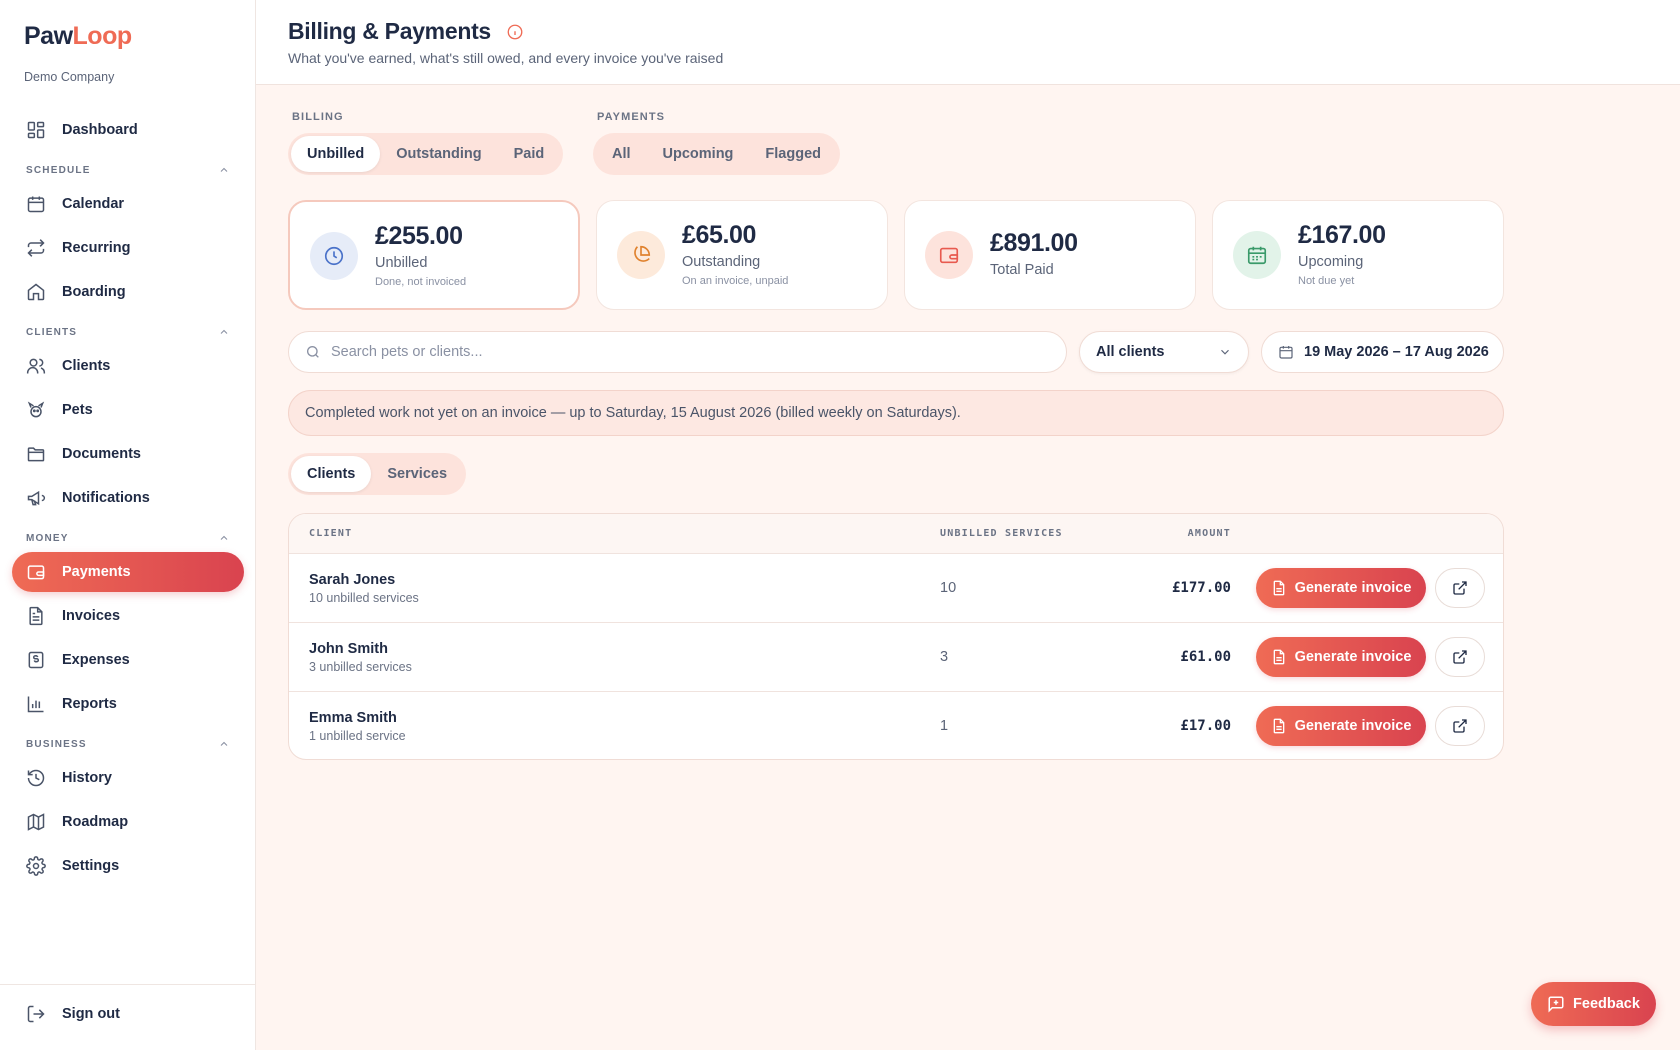  I want to click on search-input, so click(681, 352).